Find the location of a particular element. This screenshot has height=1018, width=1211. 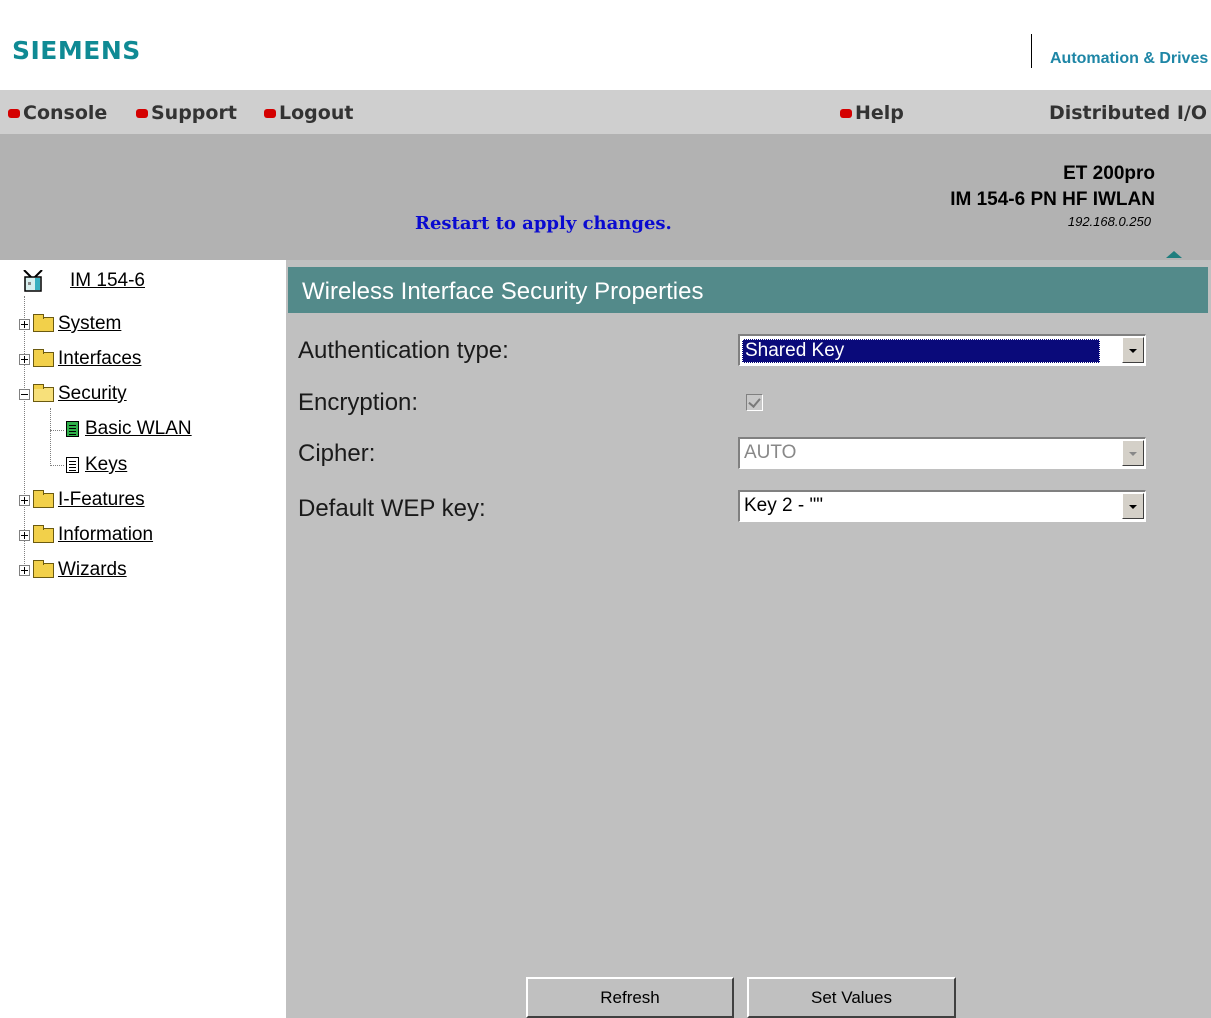

tree-item-security: Security is located at coordinates (73, 394).